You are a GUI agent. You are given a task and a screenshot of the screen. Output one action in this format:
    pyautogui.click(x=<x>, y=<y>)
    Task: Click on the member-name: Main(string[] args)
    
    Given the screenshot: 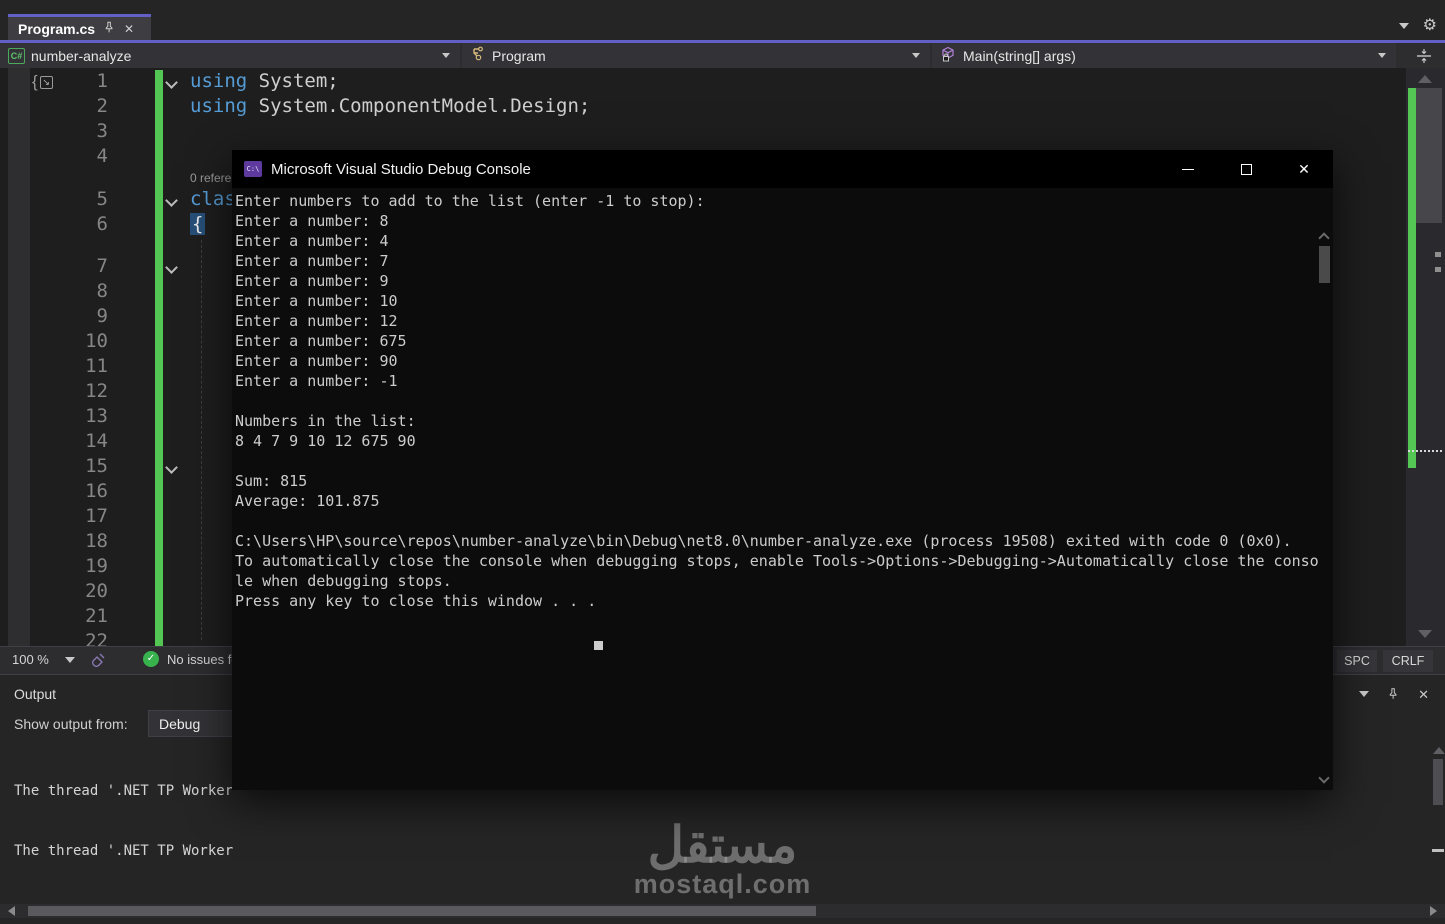 What is the action you would take?
    pyautogui.click(x=1019, y=55)
    